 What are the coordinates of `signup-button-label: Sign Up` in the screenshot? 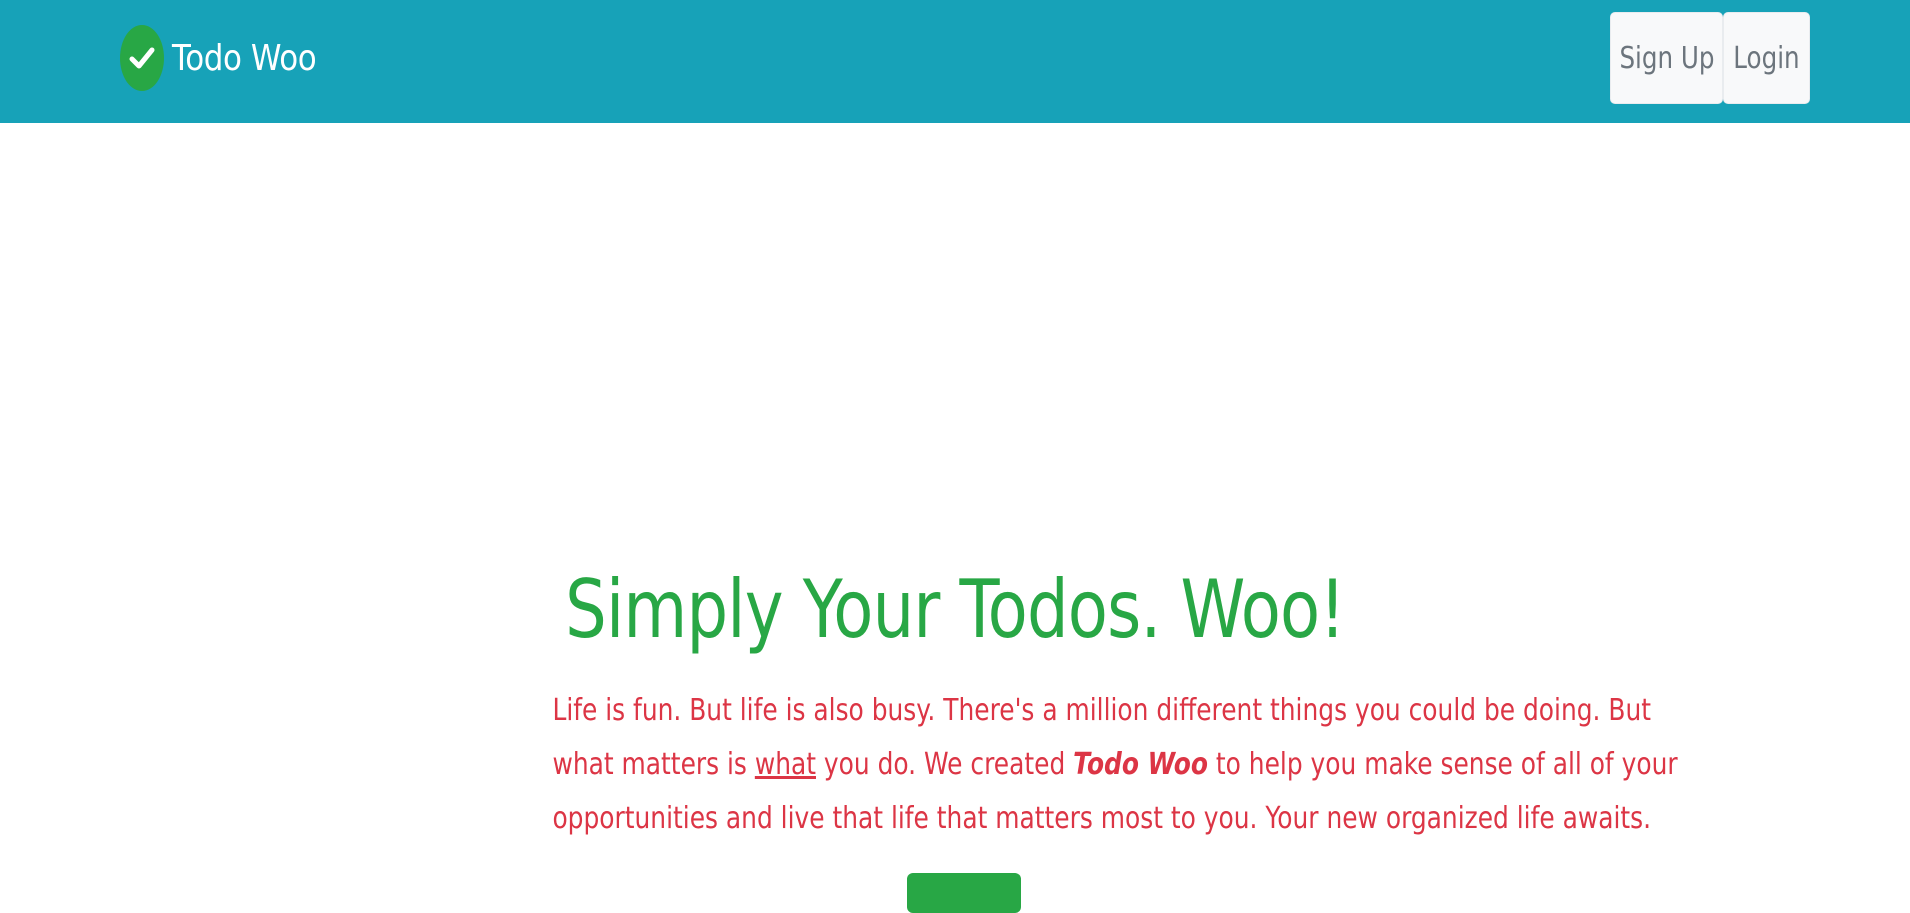 It's located at (1666, 58).